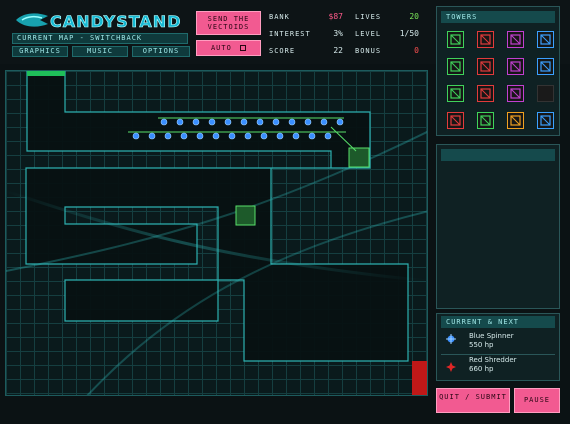  I want to click on score-label: SCORE, so click(282, 51).